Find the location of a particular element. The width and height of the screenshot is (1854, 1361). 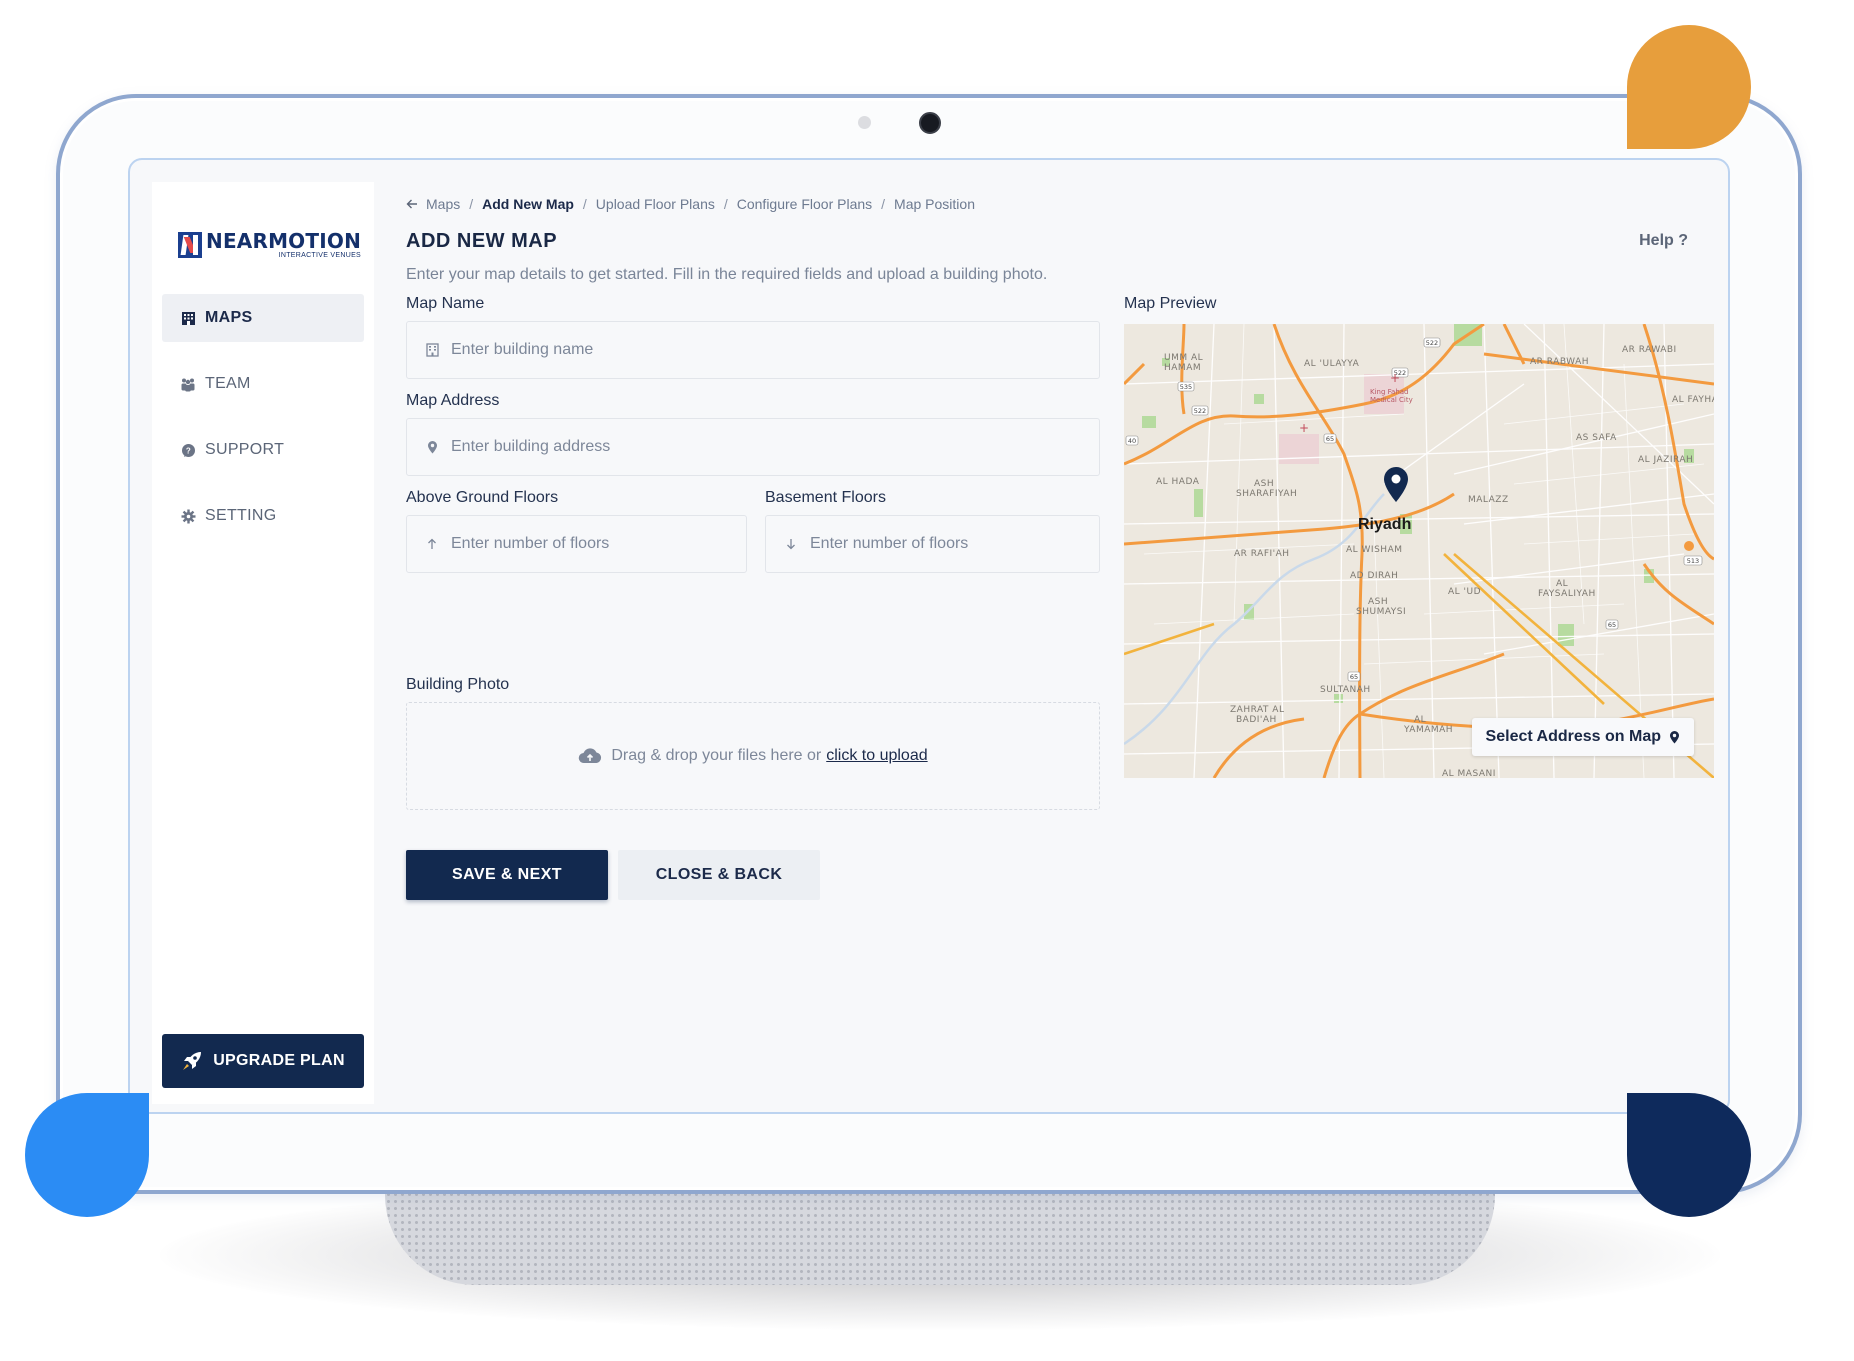

brand-name: NEARMOTION is located at coordinates (284, 241).